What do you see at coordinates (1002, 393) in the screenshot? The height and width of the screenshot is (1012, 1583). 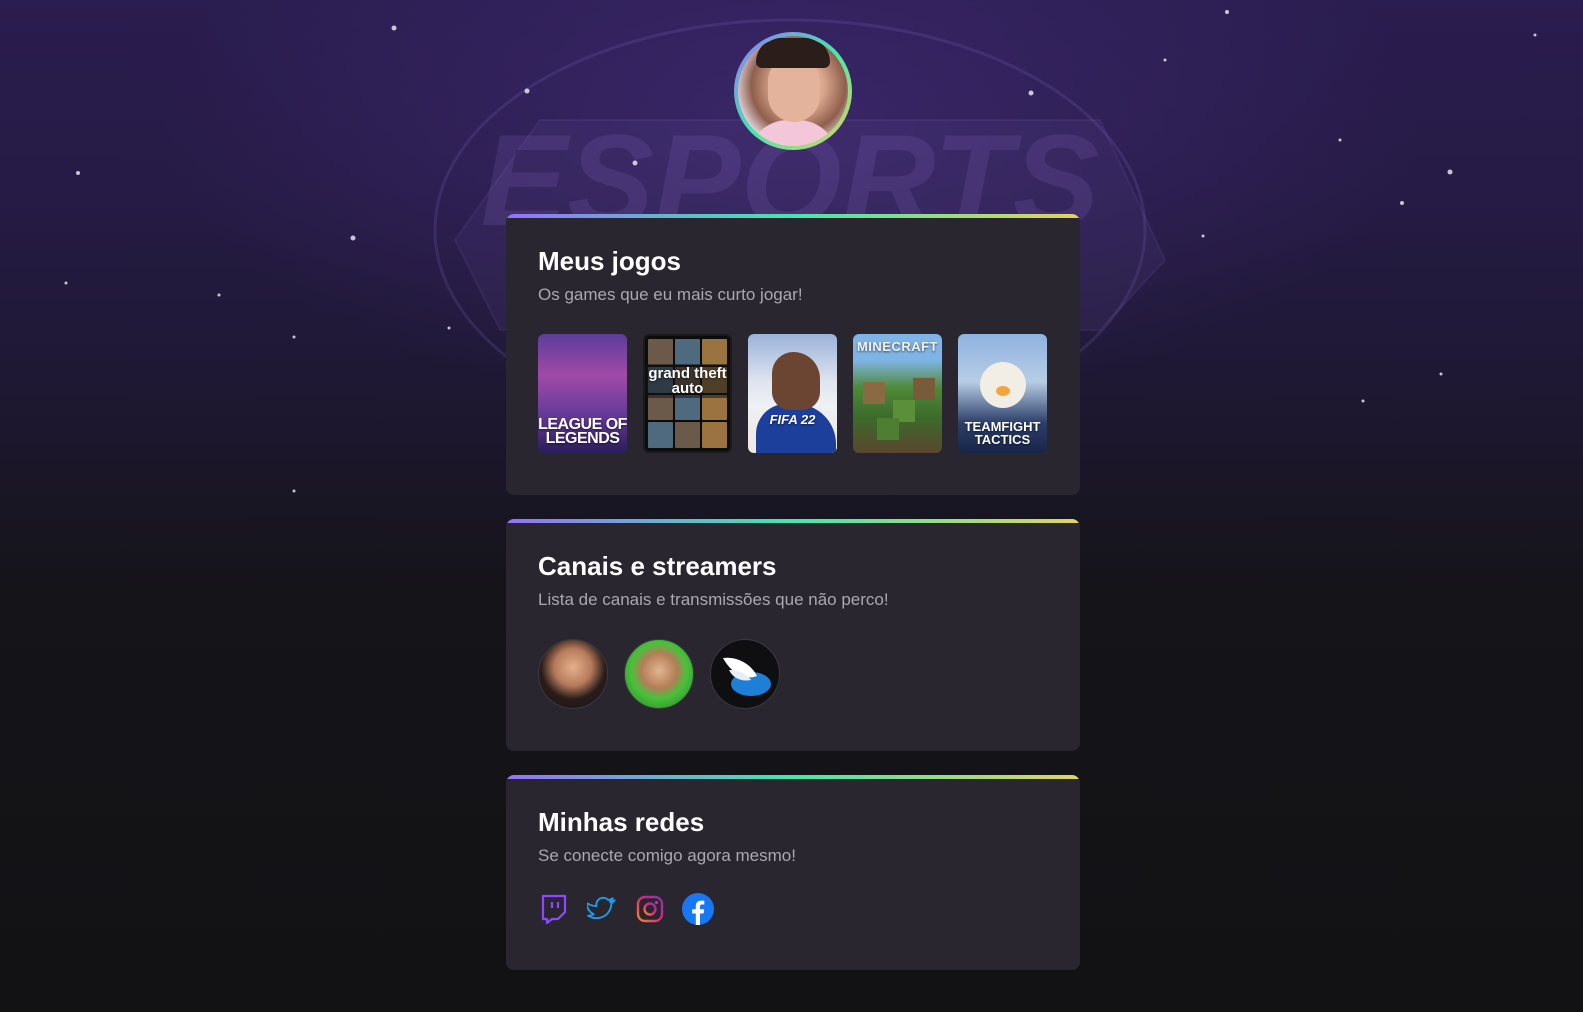 I see `game-teamfight-tactics: TEAMFIGHT TACTICS` at bounding box center [1002, 393].